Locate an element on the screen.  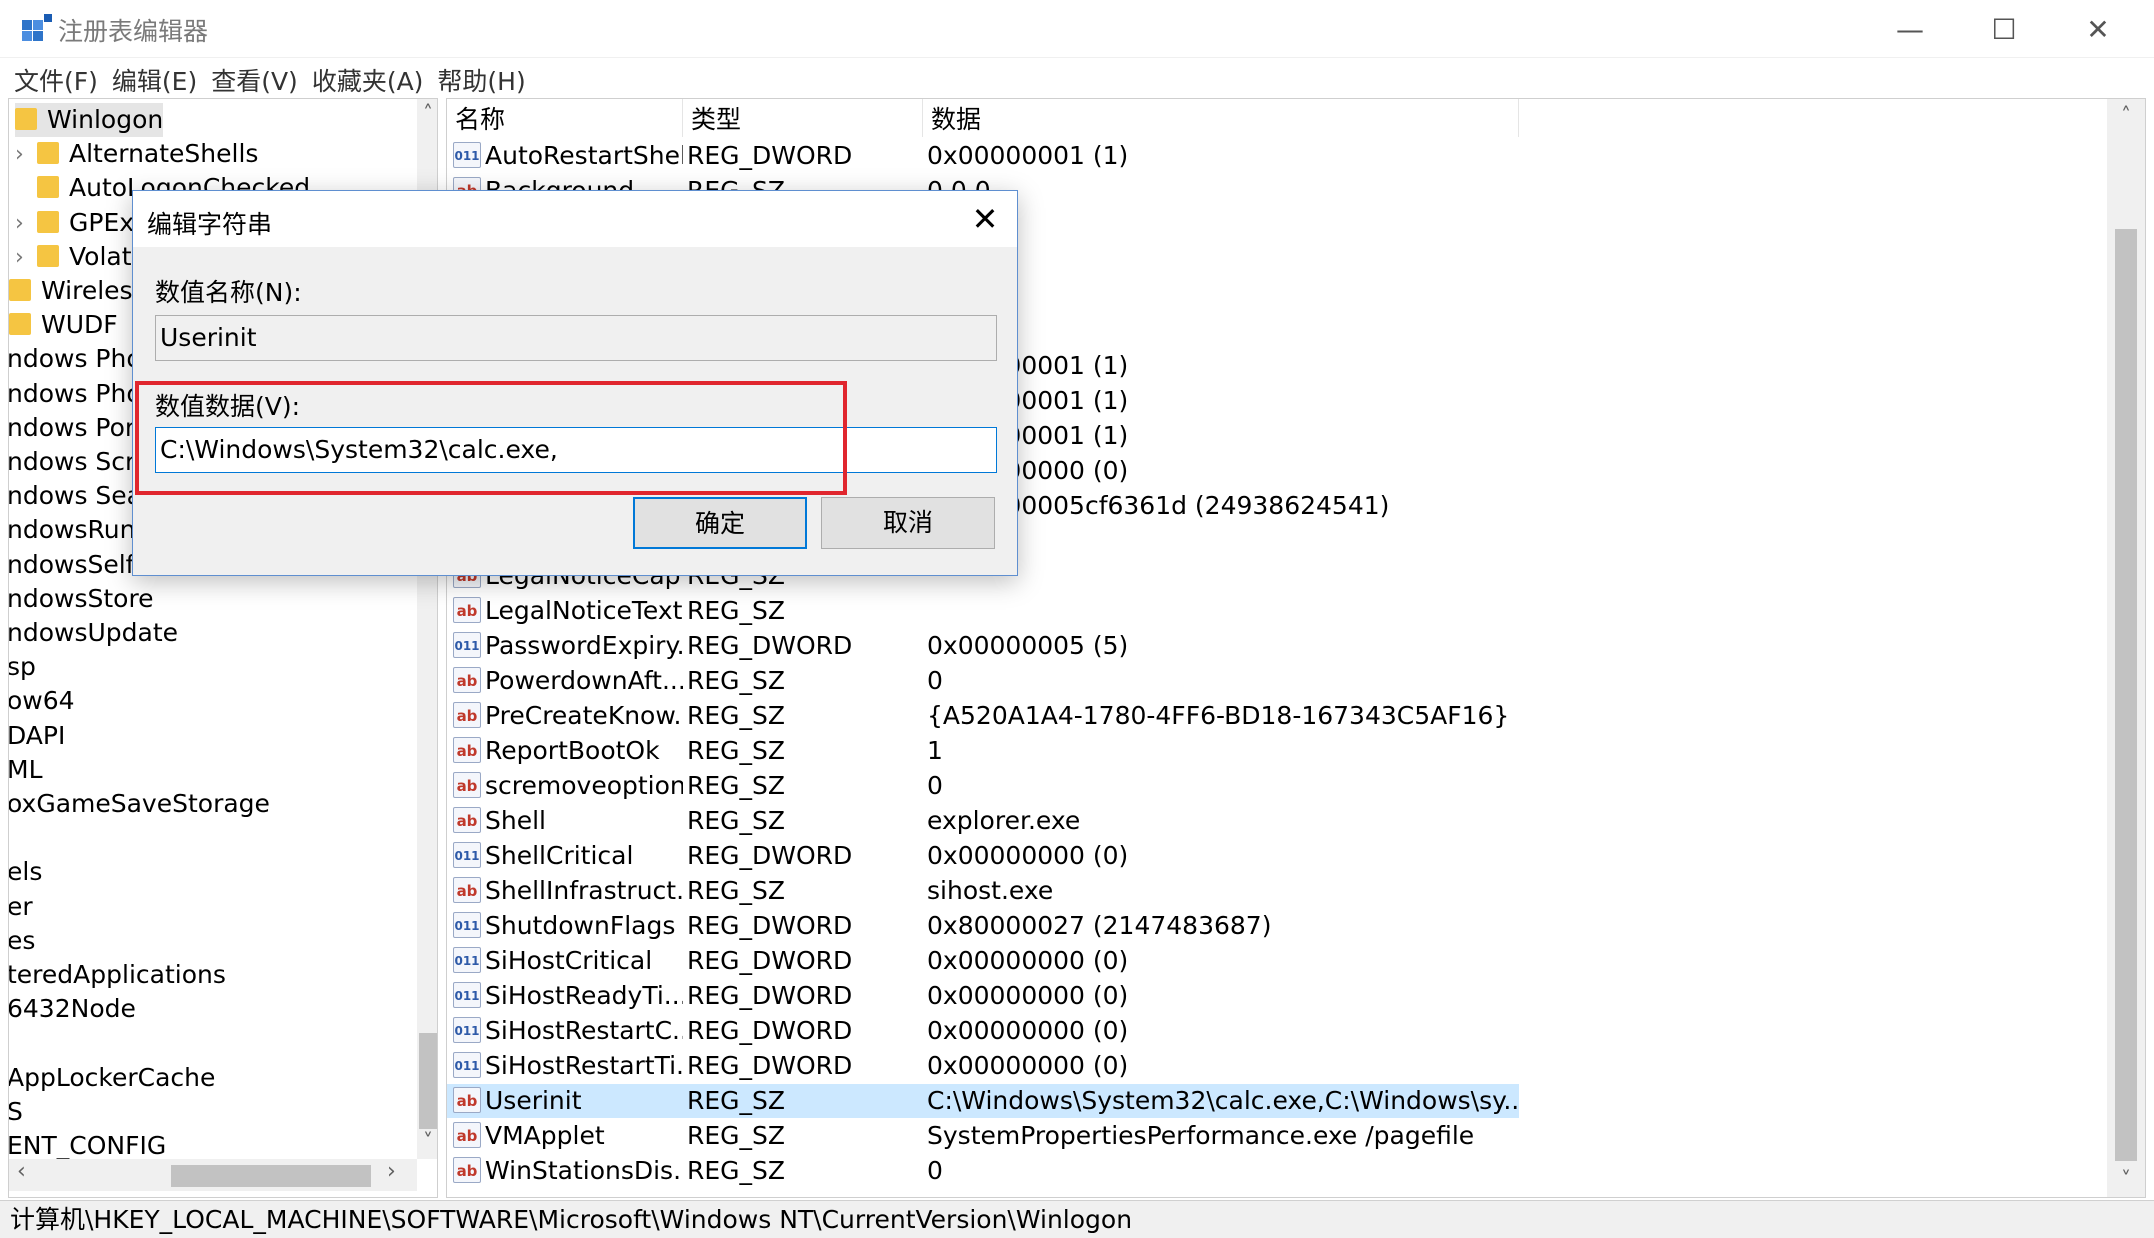
value-name-field: Userinit is located at coordinates (576, 338).